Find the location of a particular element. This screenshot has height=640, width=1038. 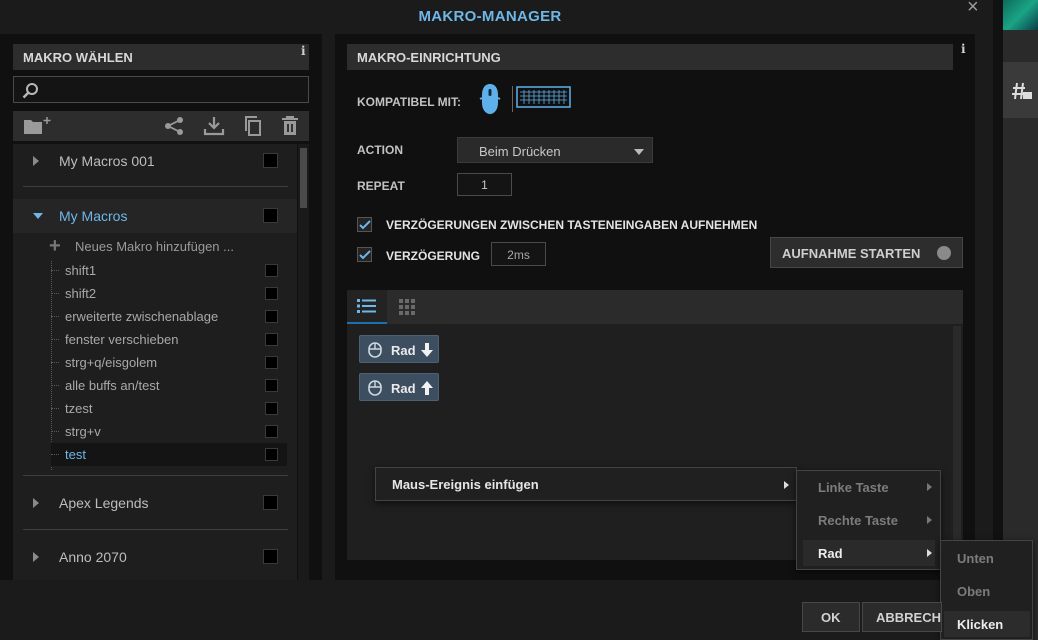

divider is located at coordinates (155, 475).